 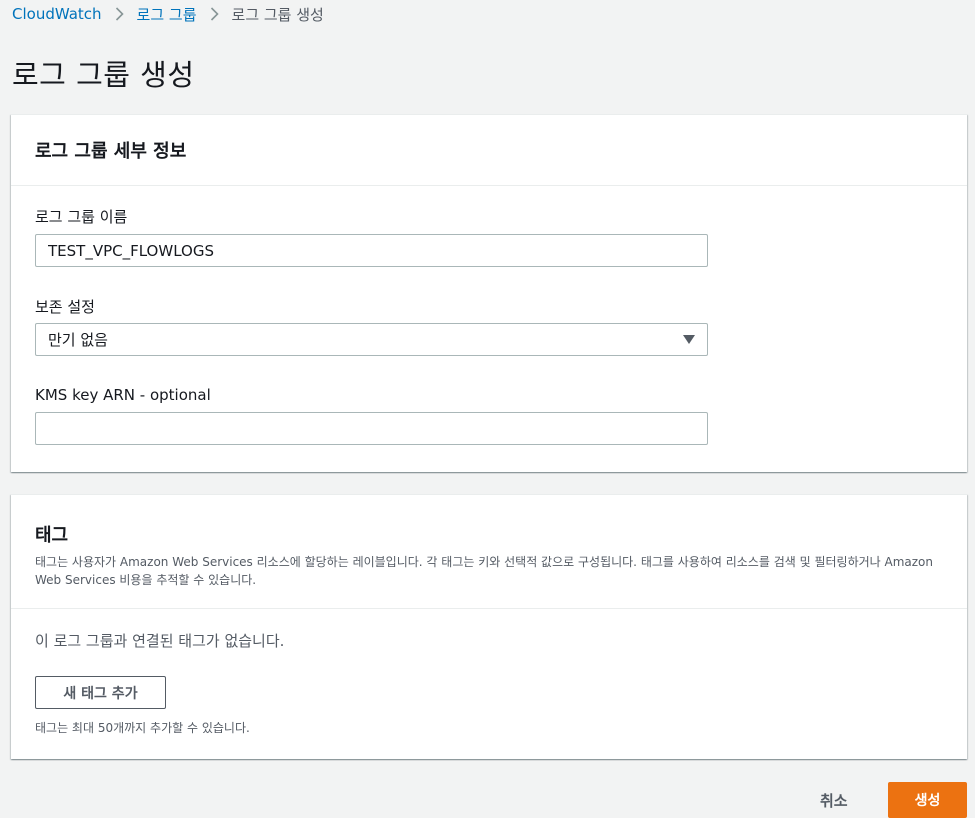 I want to click on create-button: 생성, so click(x=927, y=800).